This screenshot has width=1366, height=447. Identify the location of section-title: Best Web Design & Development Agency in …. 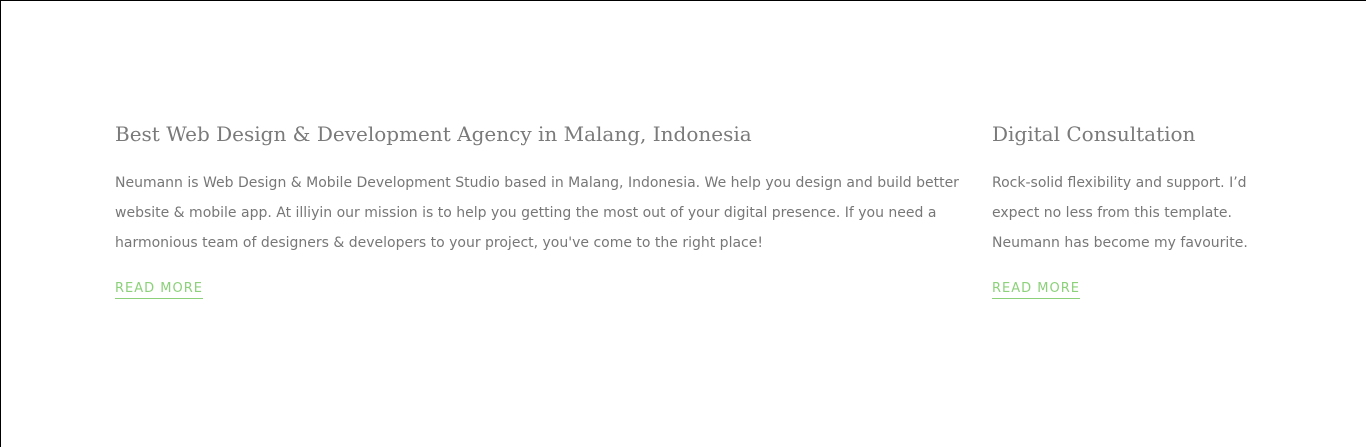
(433, 134).